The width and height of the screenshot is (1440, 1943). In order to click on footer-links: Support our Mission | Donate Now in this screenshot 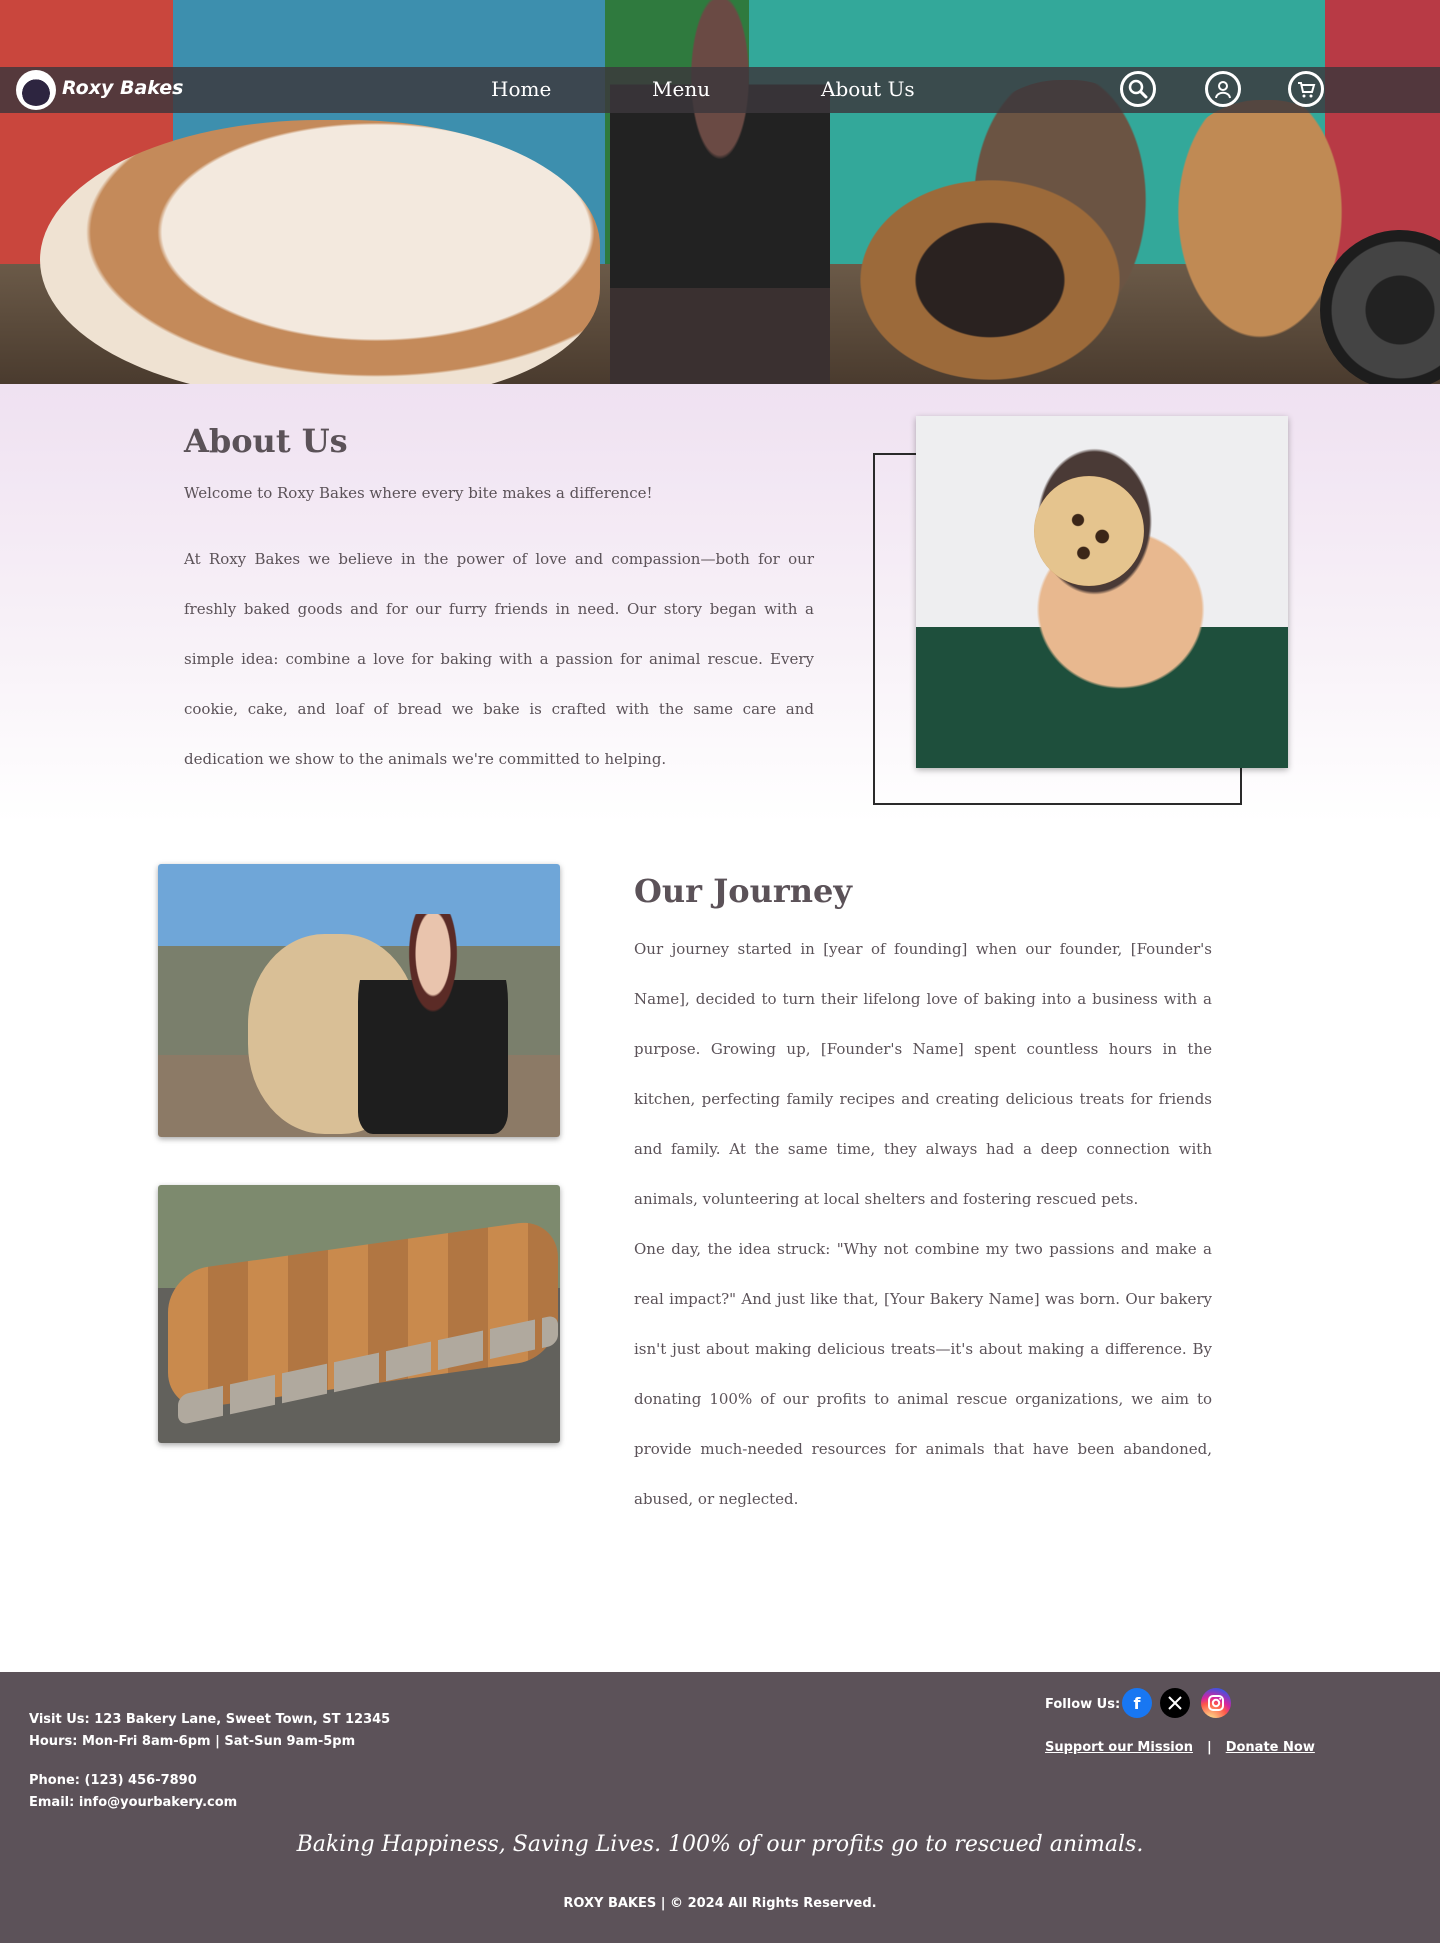, I will do `click(1180, 1747)`.